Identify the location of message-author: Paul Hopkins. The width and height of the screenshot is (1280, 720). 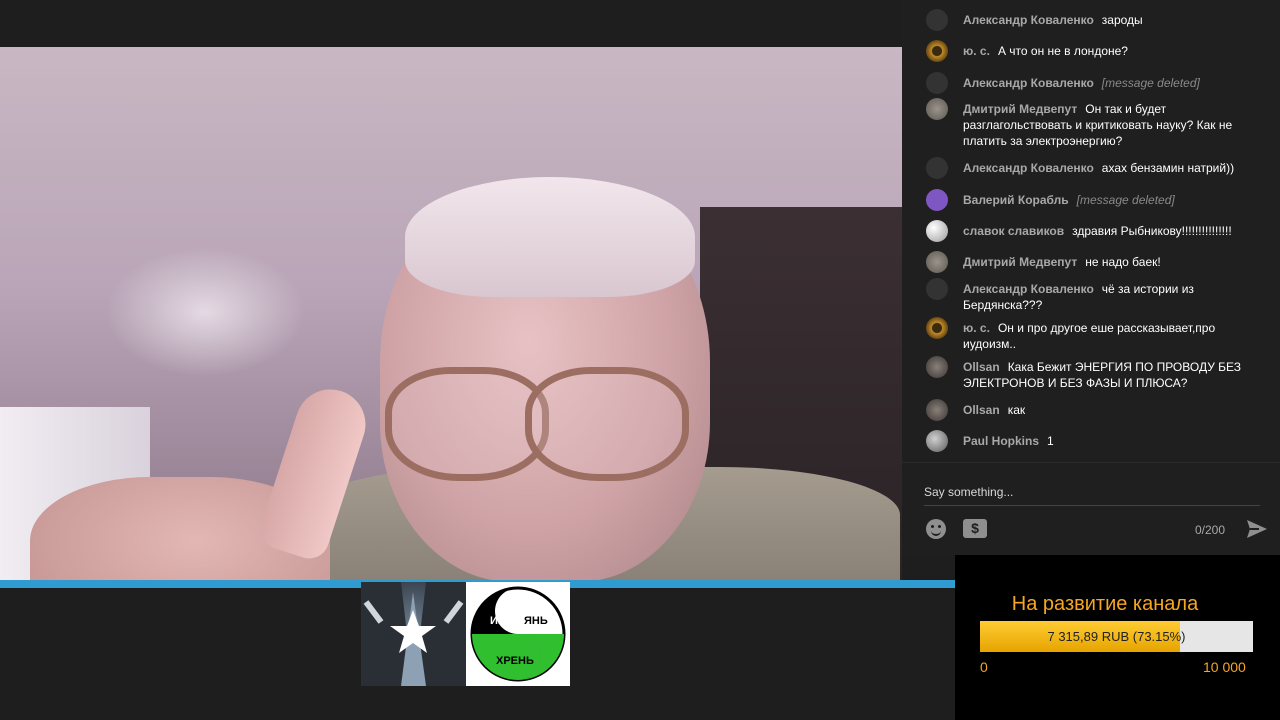
(1001, 441).